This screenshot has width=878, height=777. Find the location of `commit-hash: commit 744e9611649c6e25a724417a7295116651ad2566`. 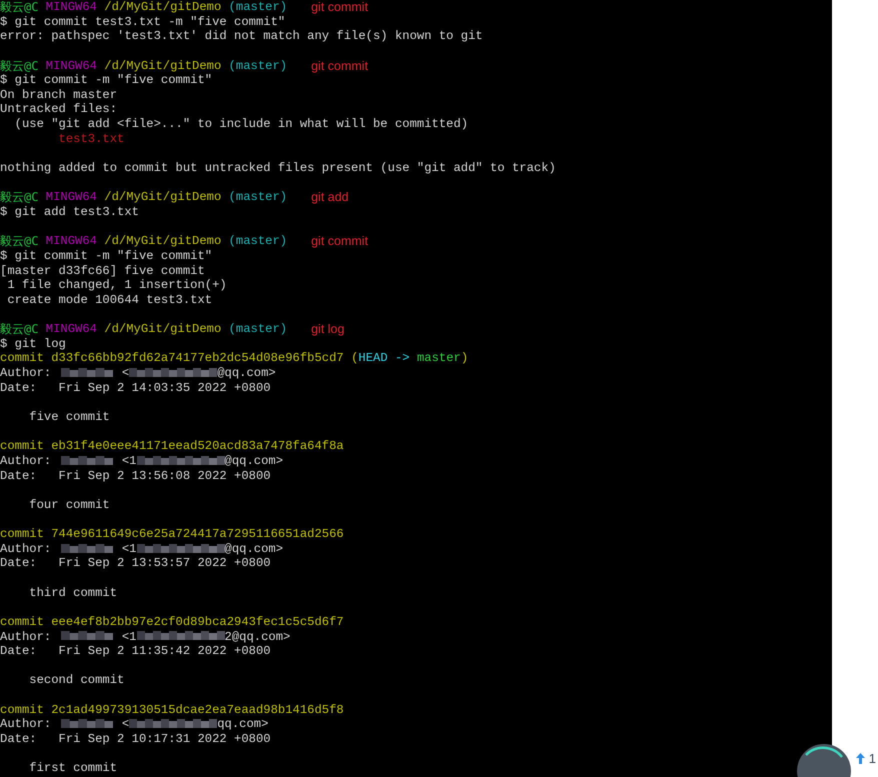

commit-hash: commit 744e9611649c6e25a724417a7295116651ad2566 is located at coordinates (172, 534).